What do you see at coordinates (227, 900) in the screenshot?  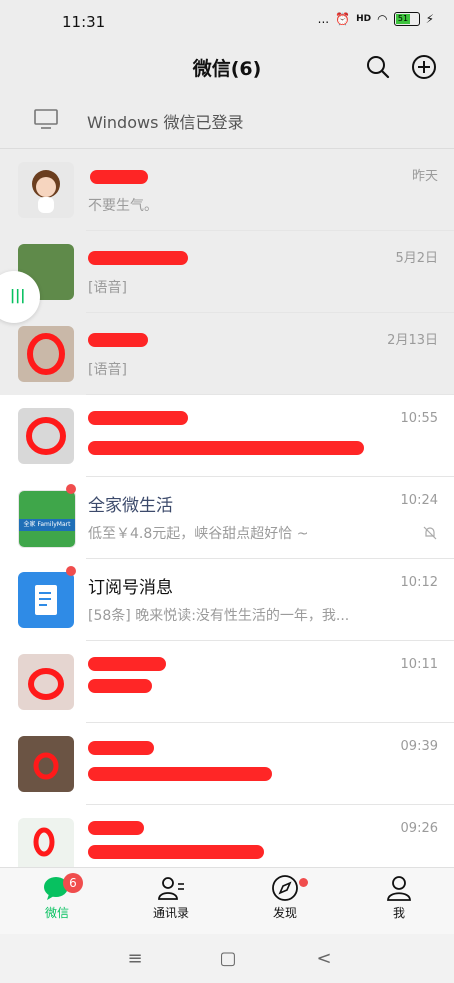 I see `bottom-tab-bar: 6 微信 通讯录 发现 我` at bounding box center [227, 900].